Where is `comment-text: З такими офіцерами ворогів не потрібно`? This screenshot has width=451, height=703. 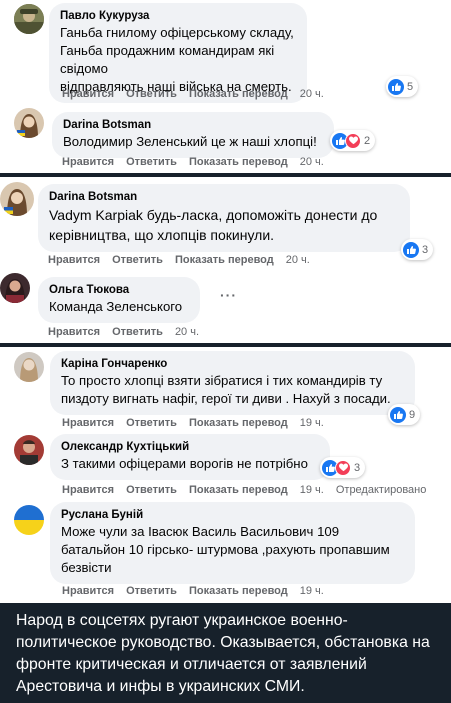 comment-text: З такими офіцерами ворогів не потрібно is located at coordinates (184, 463).